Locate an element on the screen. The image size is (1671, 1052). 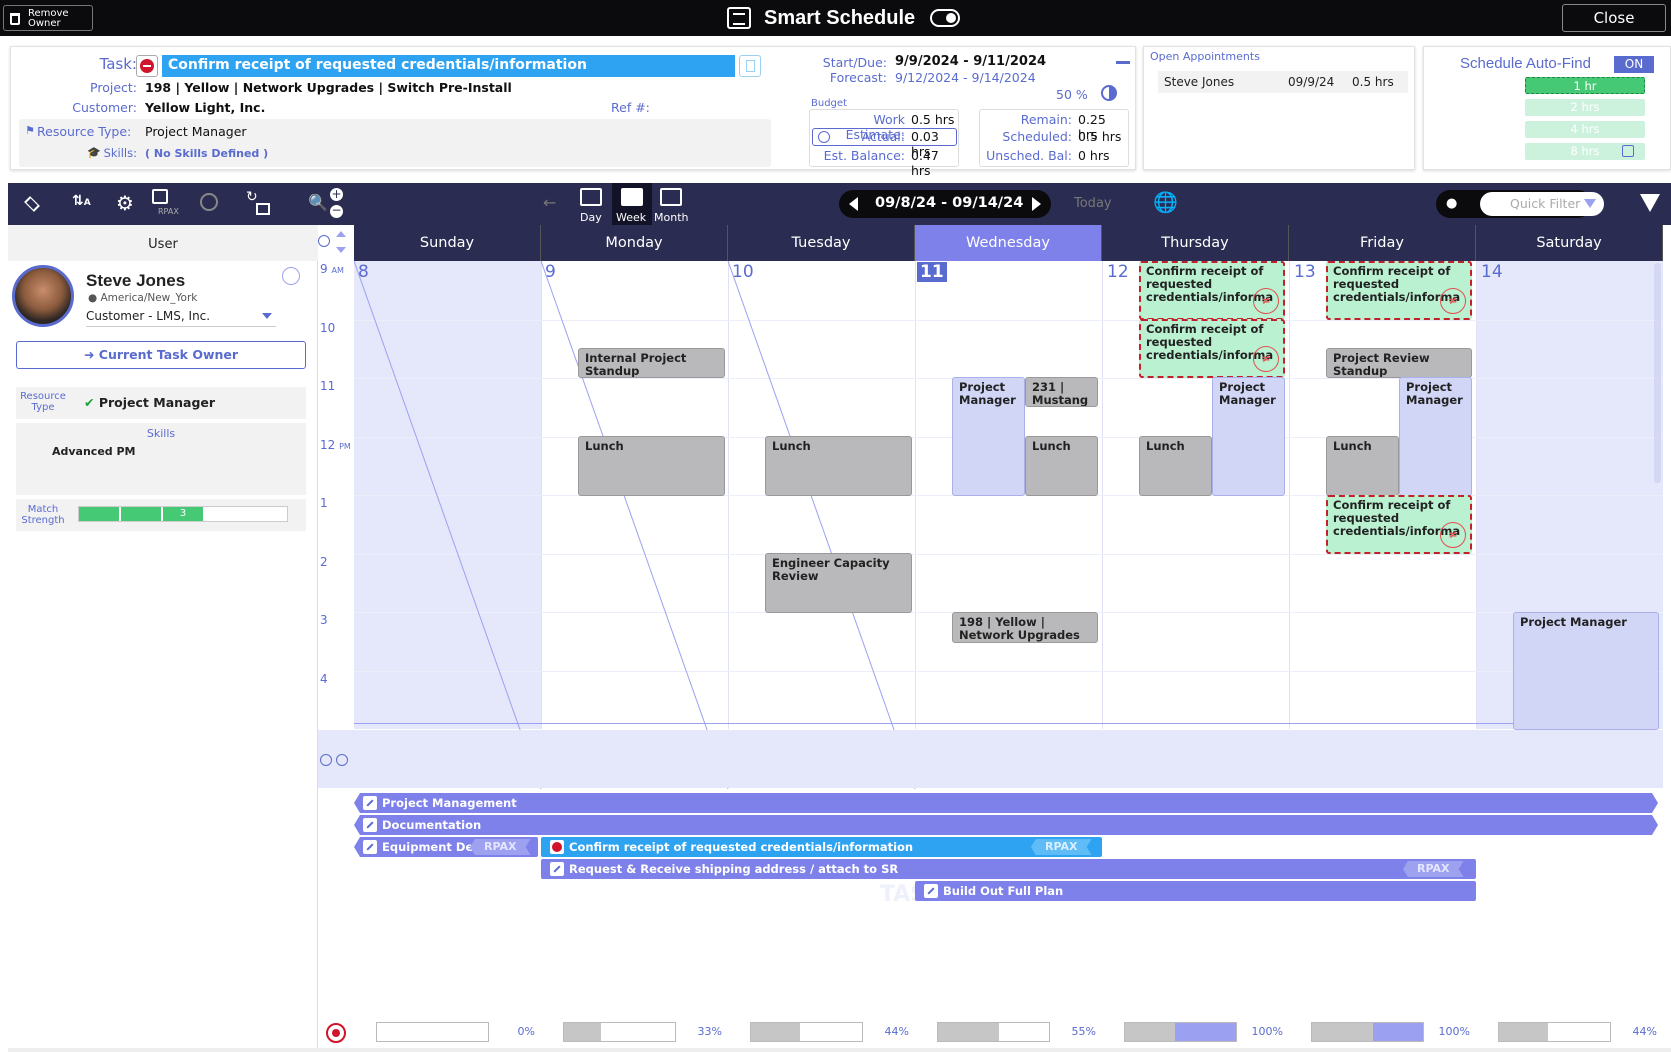
block-icon is located at coordinates (326, 760).